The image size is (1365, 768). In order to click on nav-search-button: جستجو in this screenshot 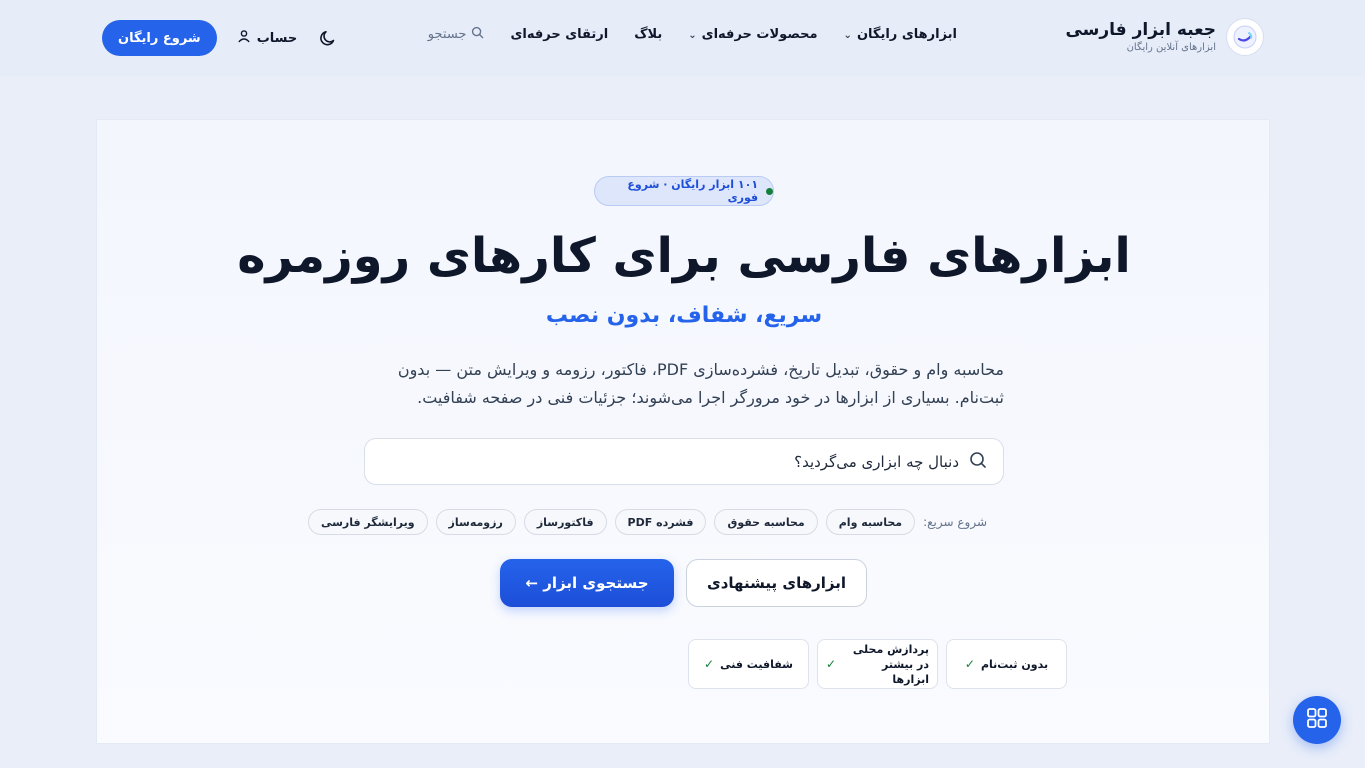, I will do `click(456, 34)`.